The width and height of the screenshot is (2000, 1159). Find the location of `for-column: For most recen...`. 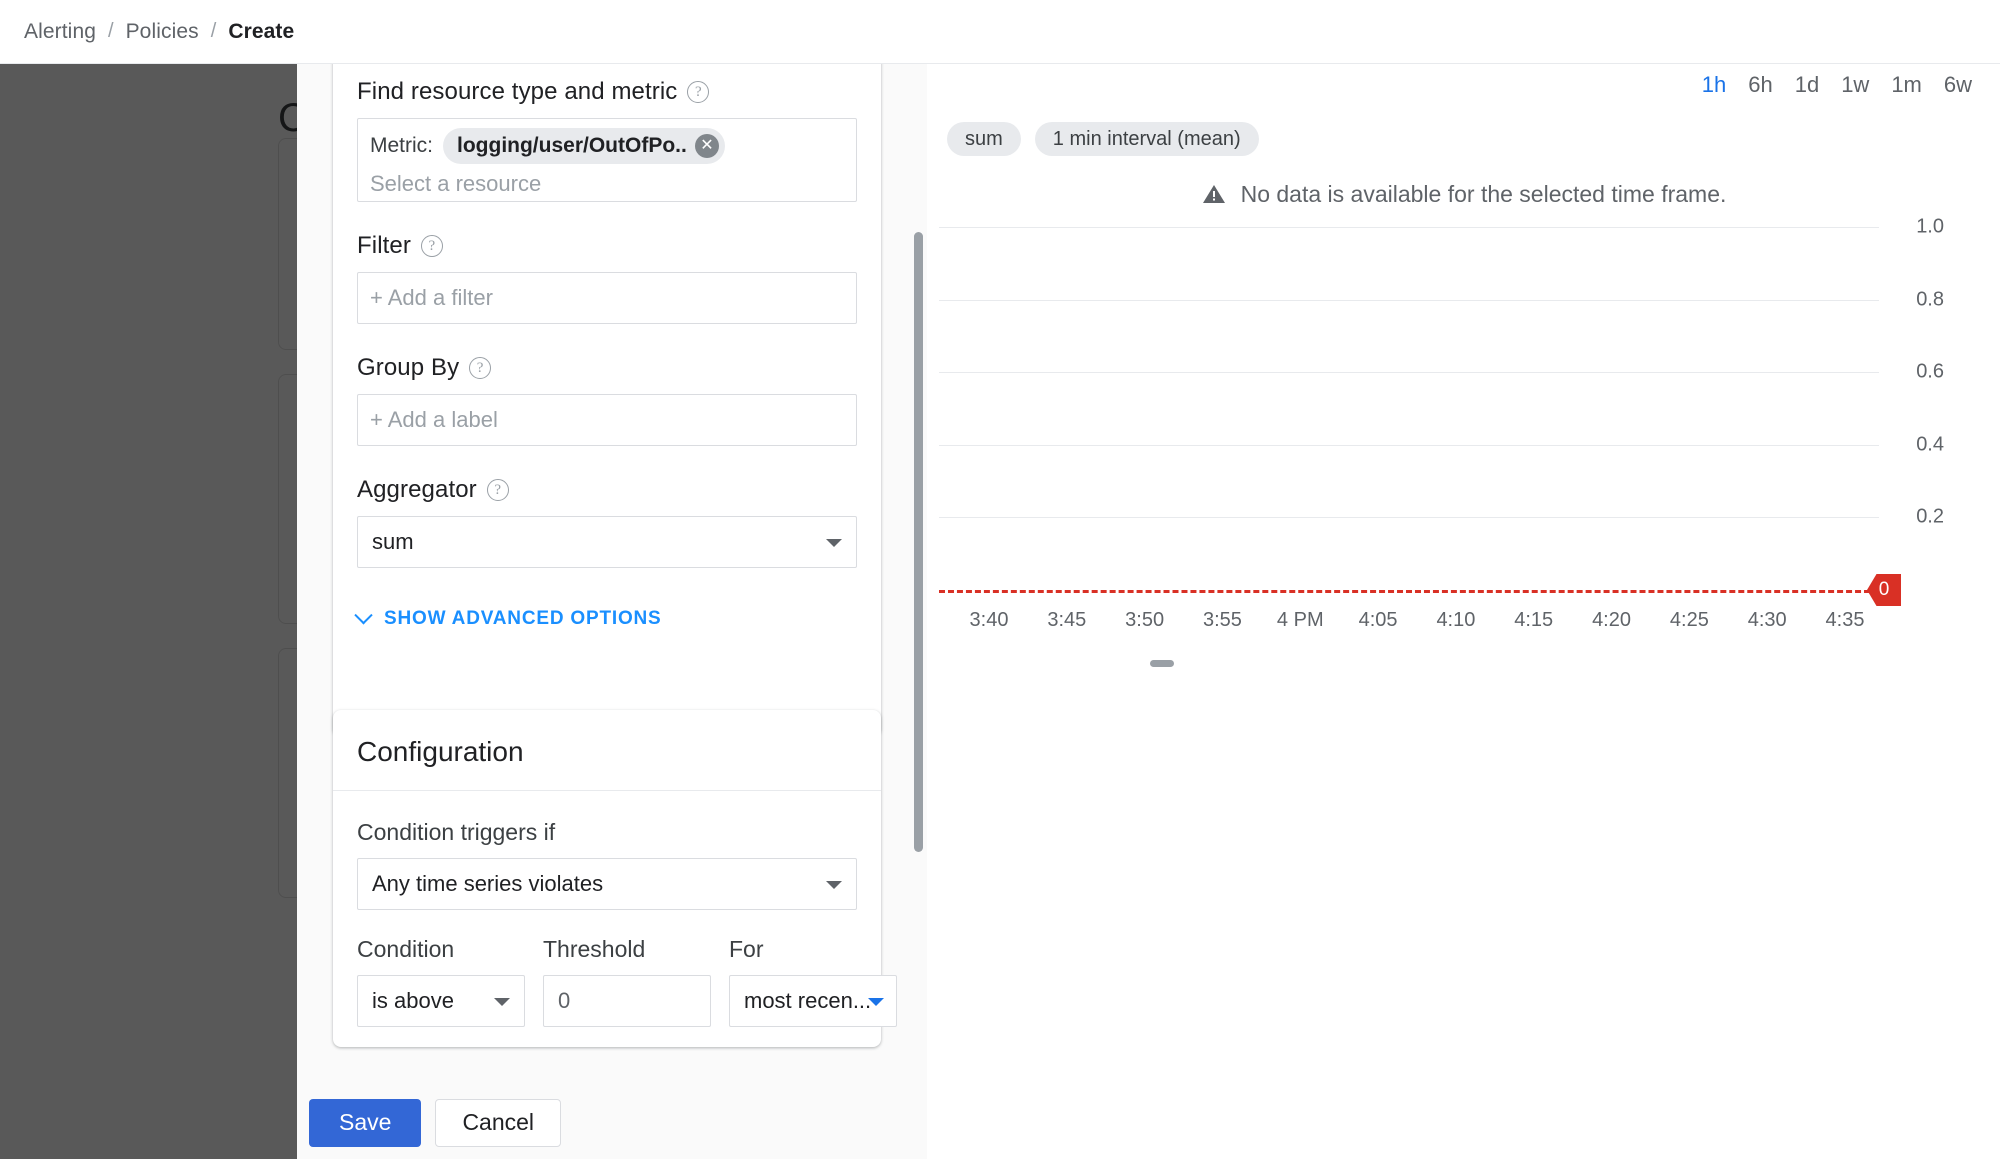

for-column: For most recen... is located at coordinates (813, 981).